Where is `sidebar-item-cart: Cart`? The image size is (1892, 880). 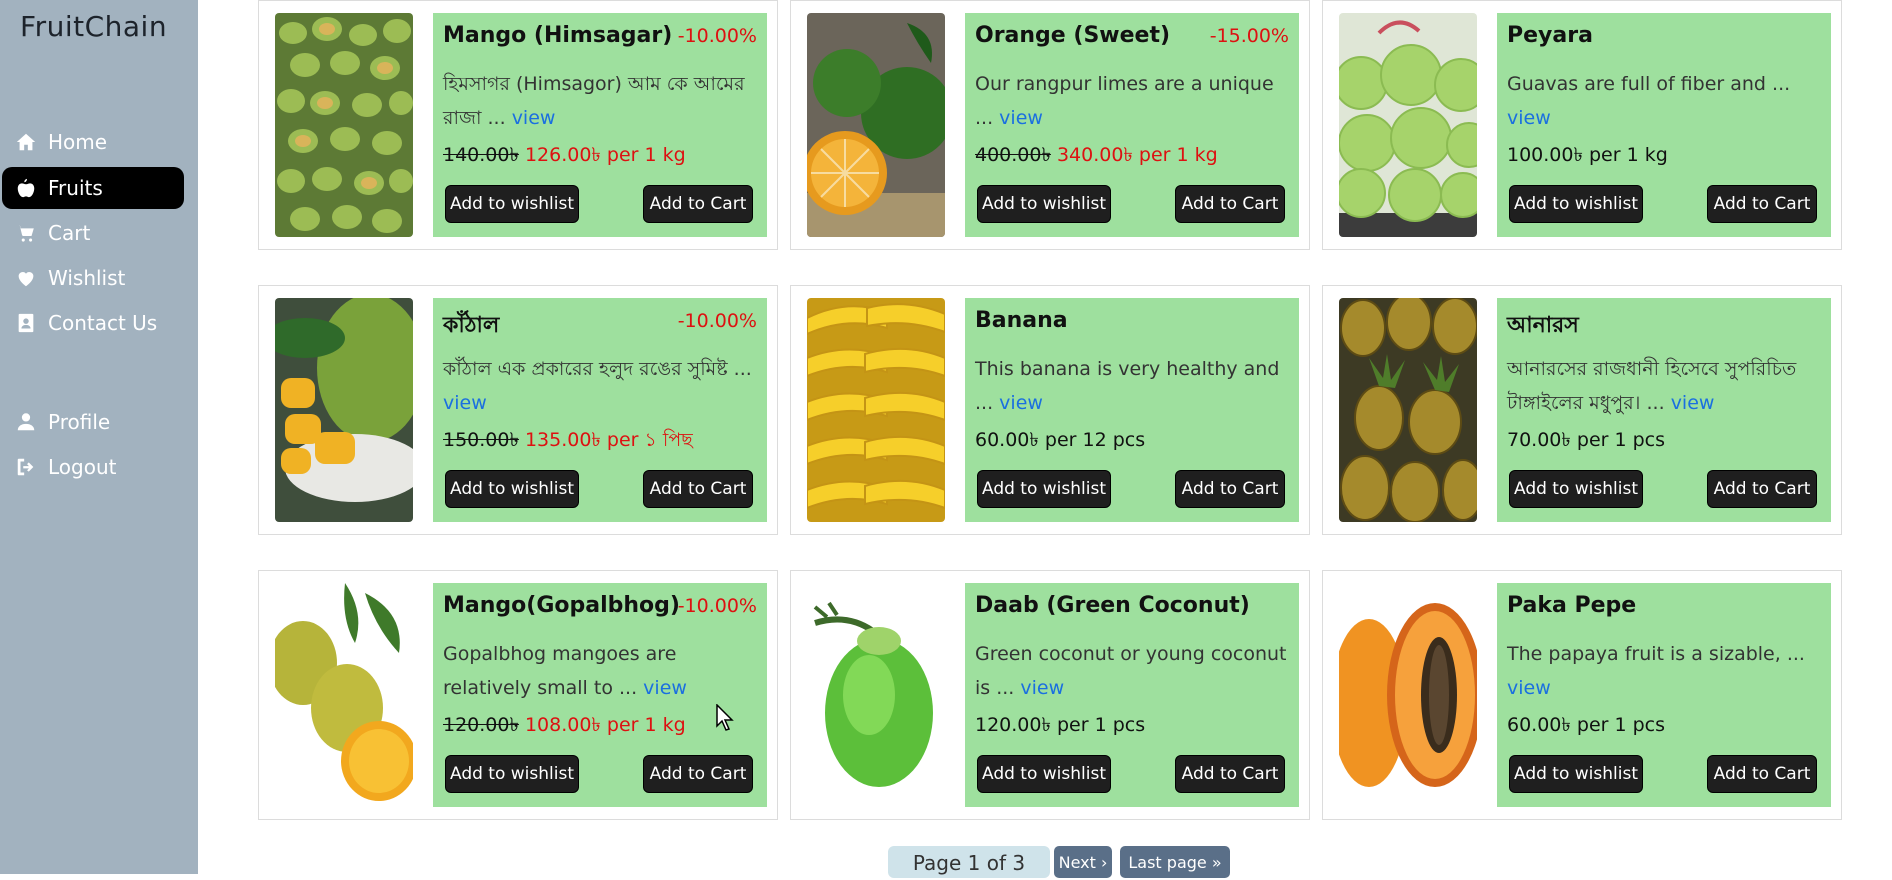 sidebar-item-cart: Cart is located at coordinates (93, 233).